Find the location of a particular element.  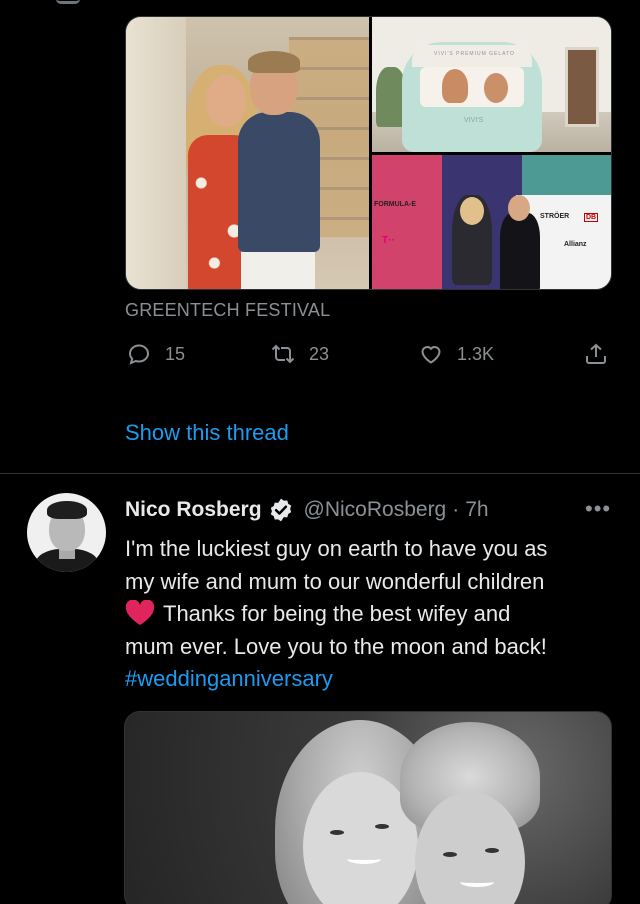

reply-icon is located at coordinates (139, 354).